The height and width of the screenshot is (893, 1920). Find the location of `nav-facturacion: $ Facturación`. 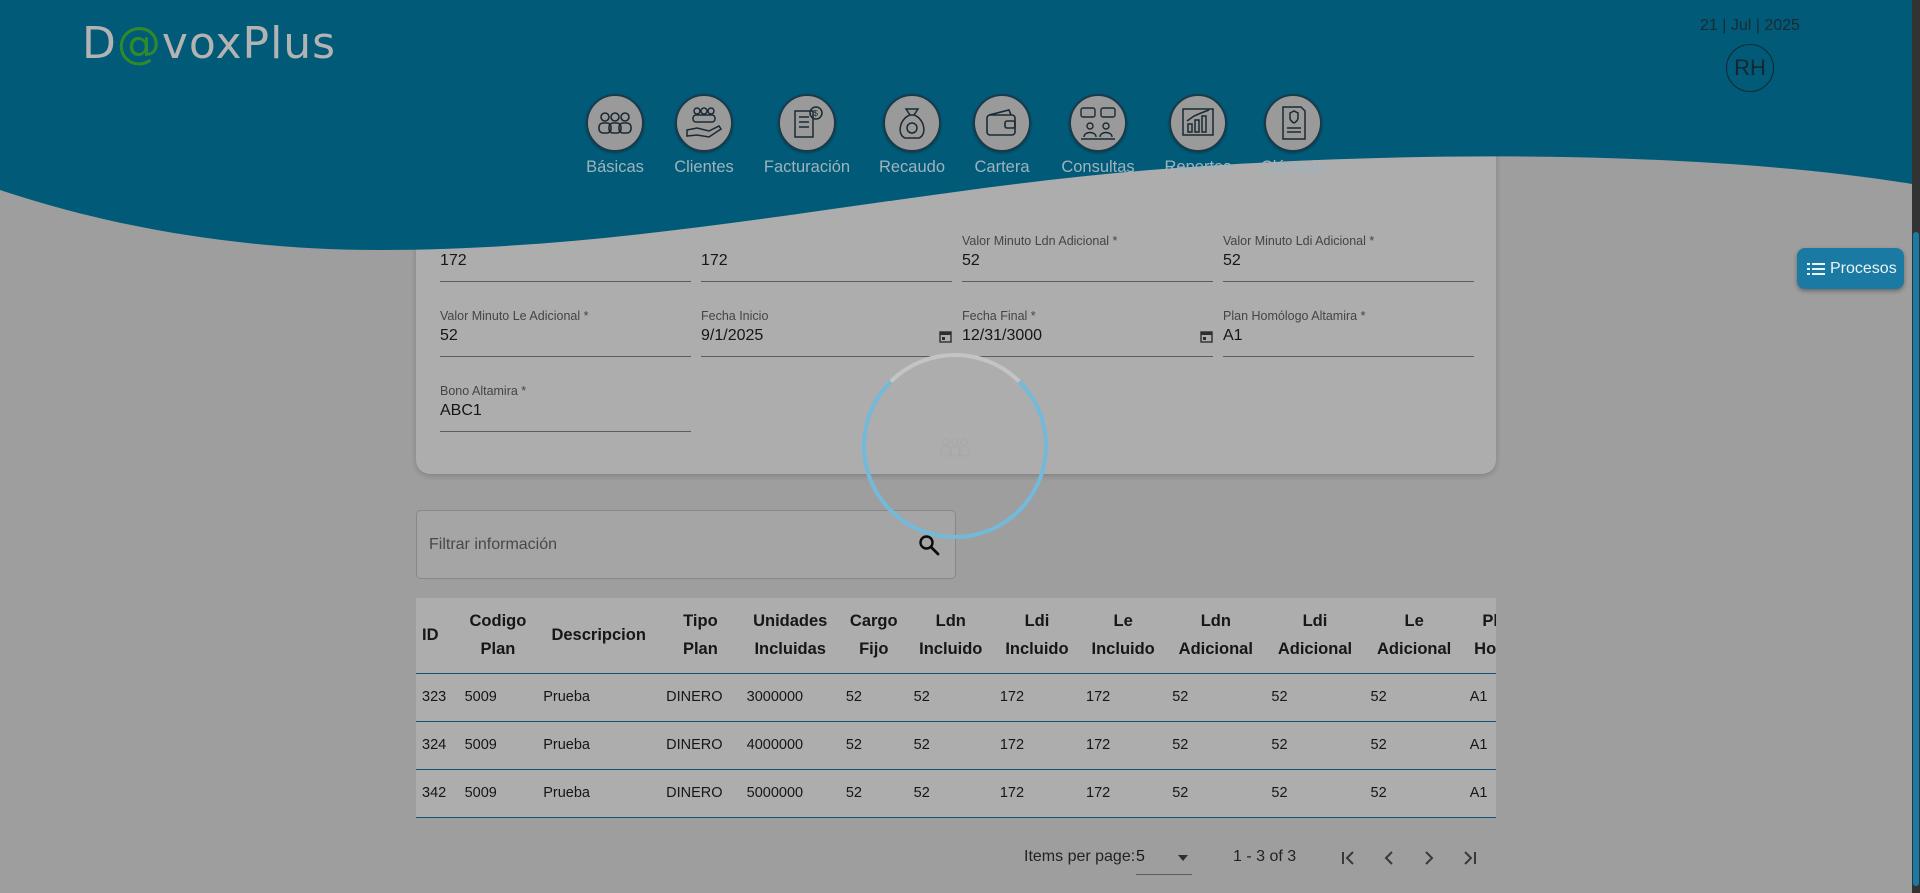

nav-facturacion: $ Facturación is located at coordinates (807, 135).